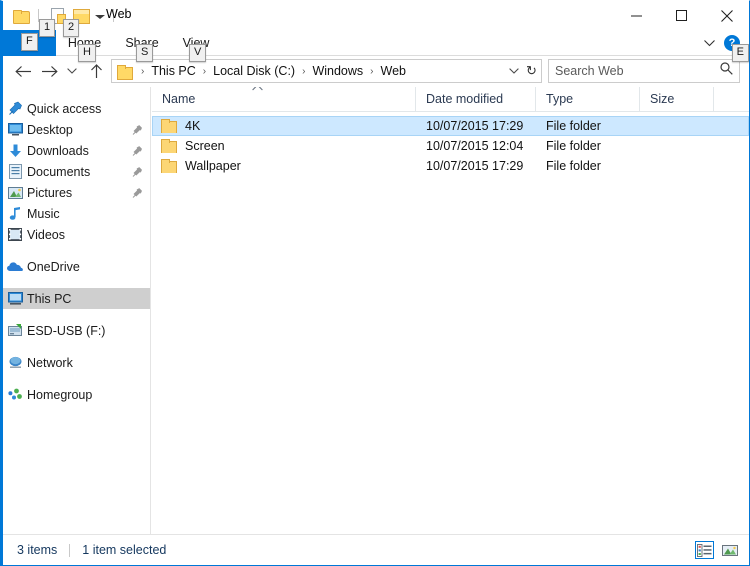 The image size is (750, 566). What do you see at coordinates (37, 550) in the screenshot?
I see `item-count-label: 3 items` at bounding box center [37, 550].